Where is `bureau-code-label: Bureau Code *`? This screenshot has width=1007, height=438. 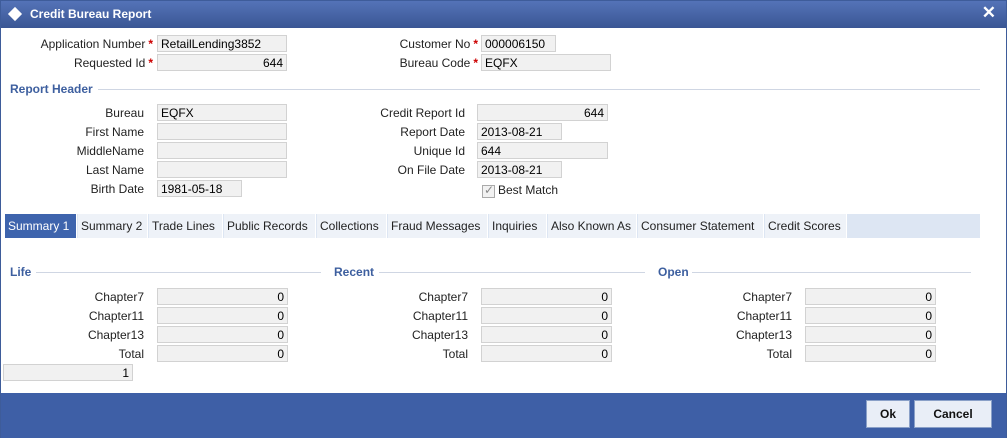
bureau-code-label: Bureau Code * is located at coordinates (438, 63).